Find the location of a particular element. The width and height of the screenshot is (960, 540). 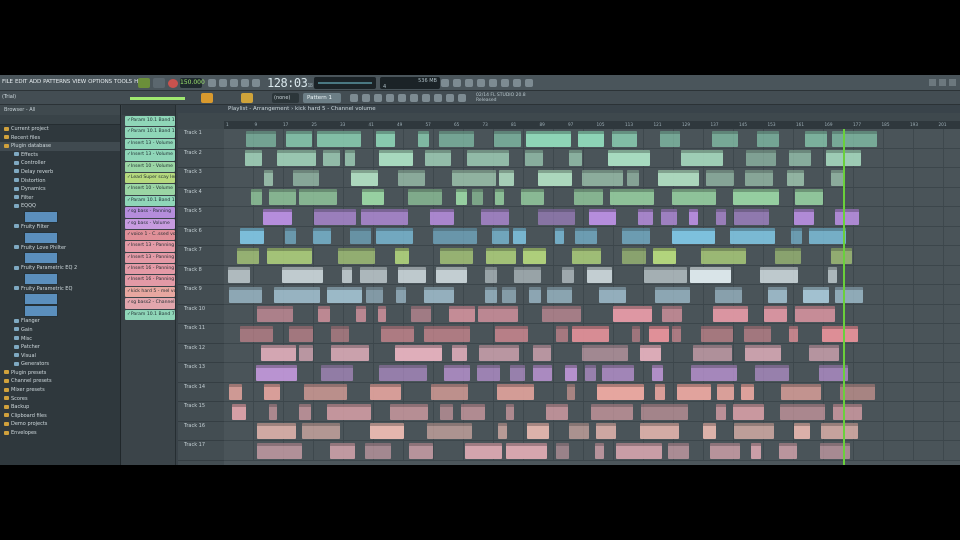

piano-roll-icon is located at coordinates (493, 83).